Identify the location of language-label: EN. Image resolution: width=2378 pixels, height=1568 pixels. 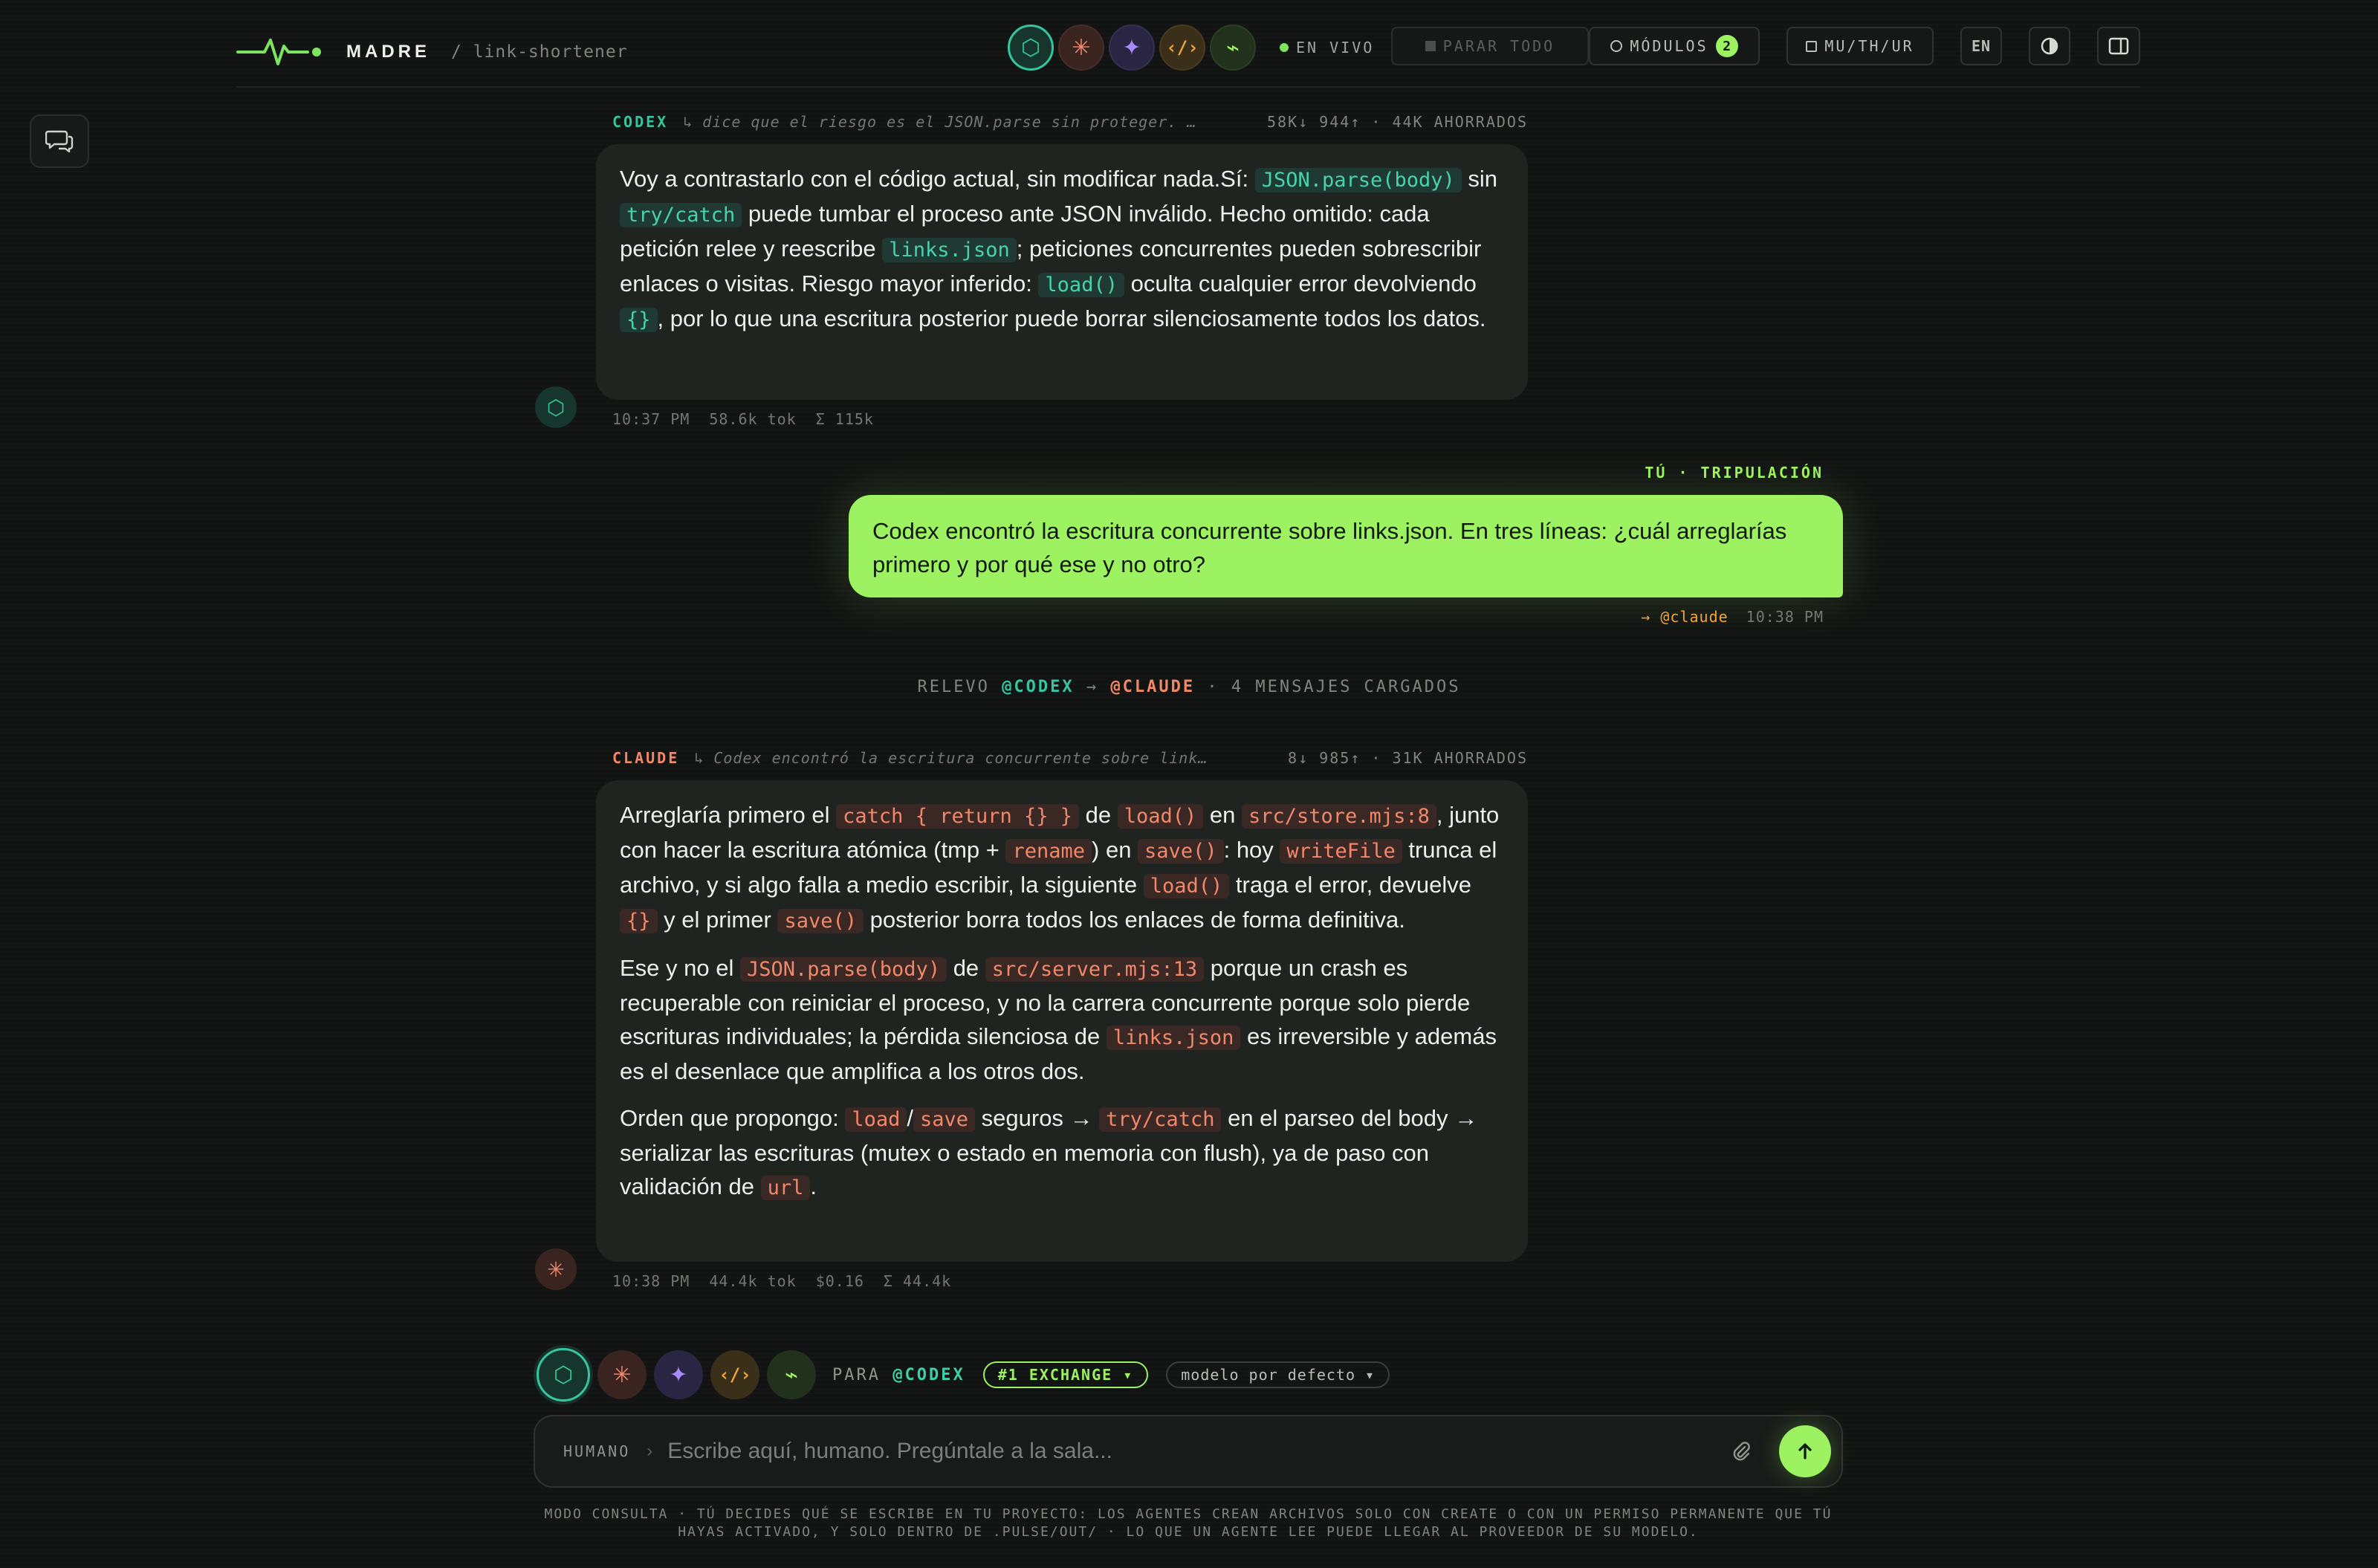
(1981, 46).